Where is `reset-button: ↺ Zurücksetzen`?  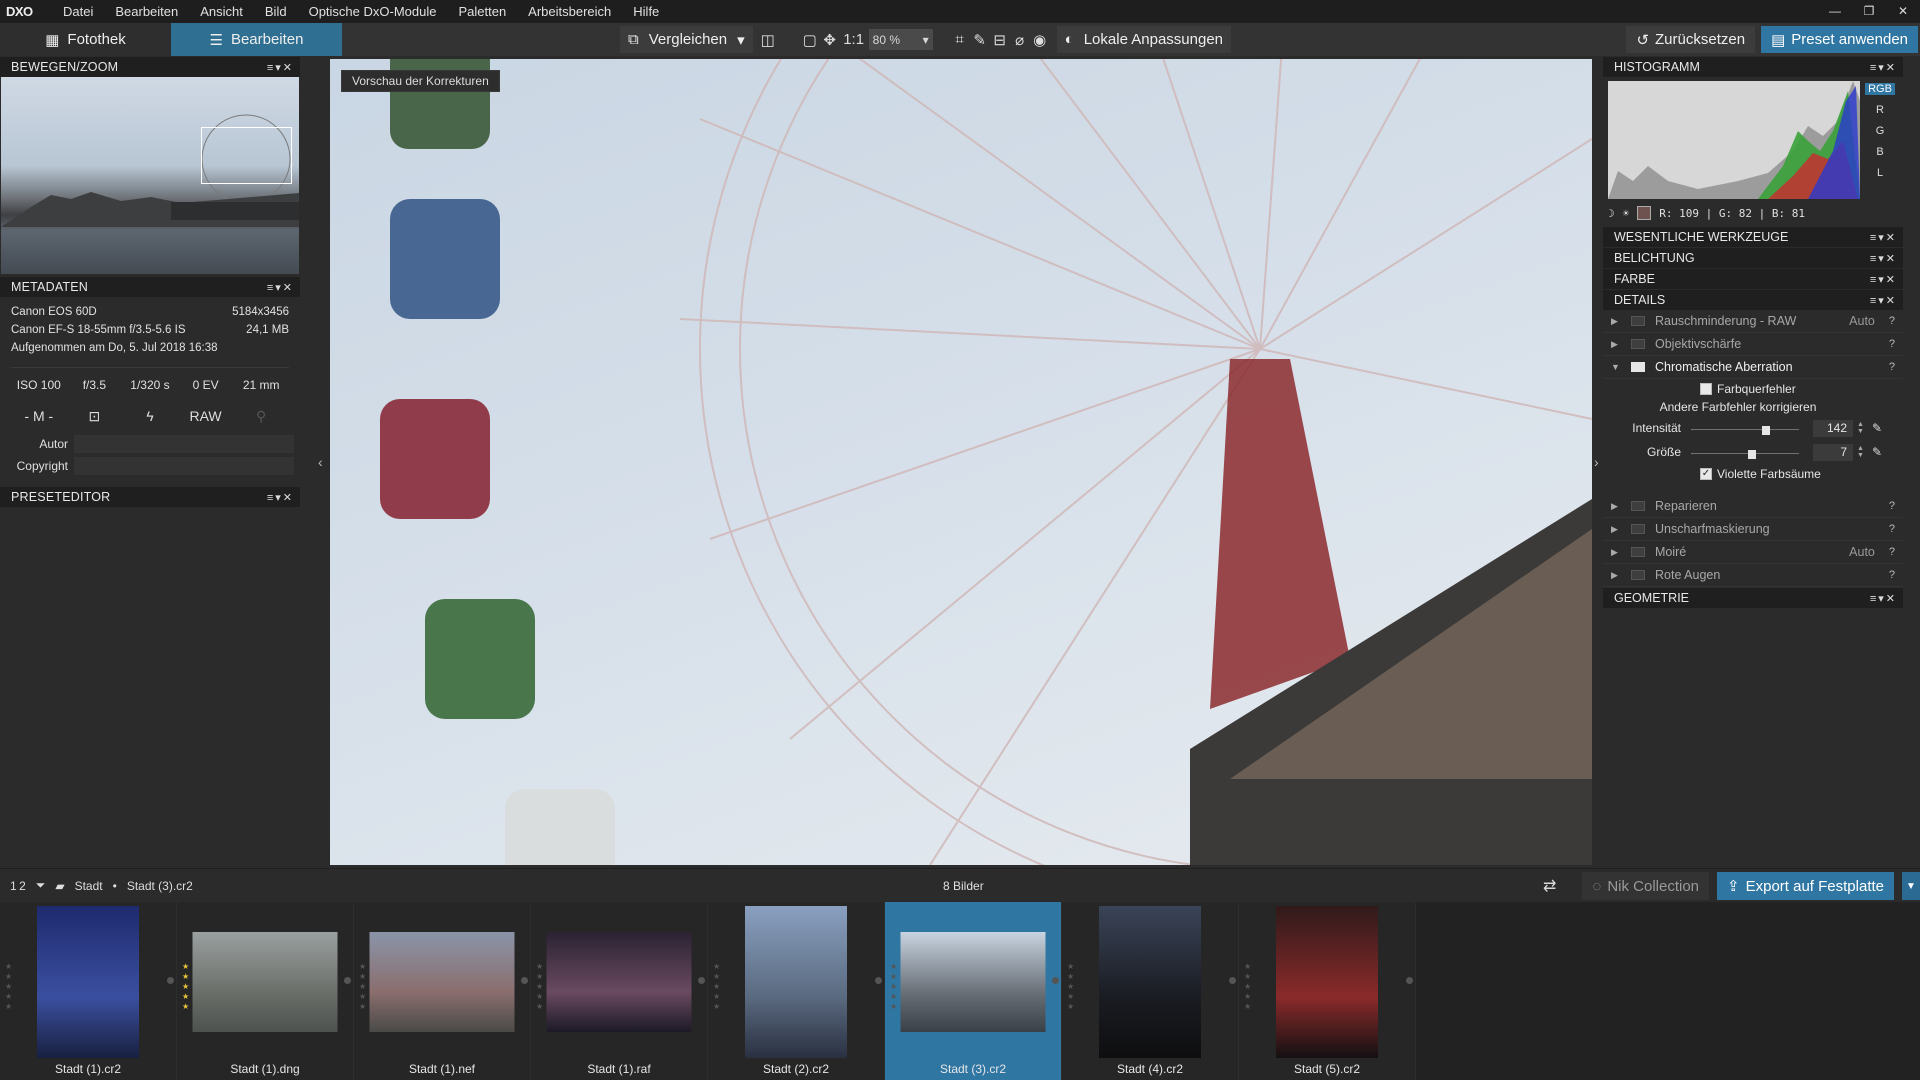 reset-button: ↺ Zurücksetzen is located at coordinates (1691, 39).